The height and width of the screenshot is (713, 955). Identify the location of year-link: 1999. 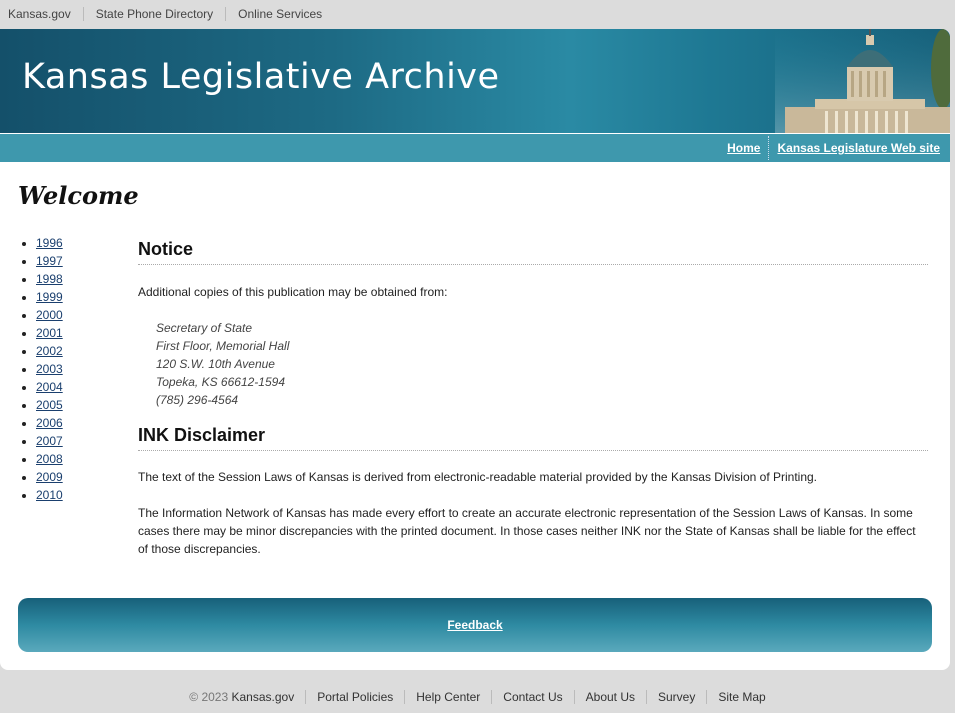
(49, 297).